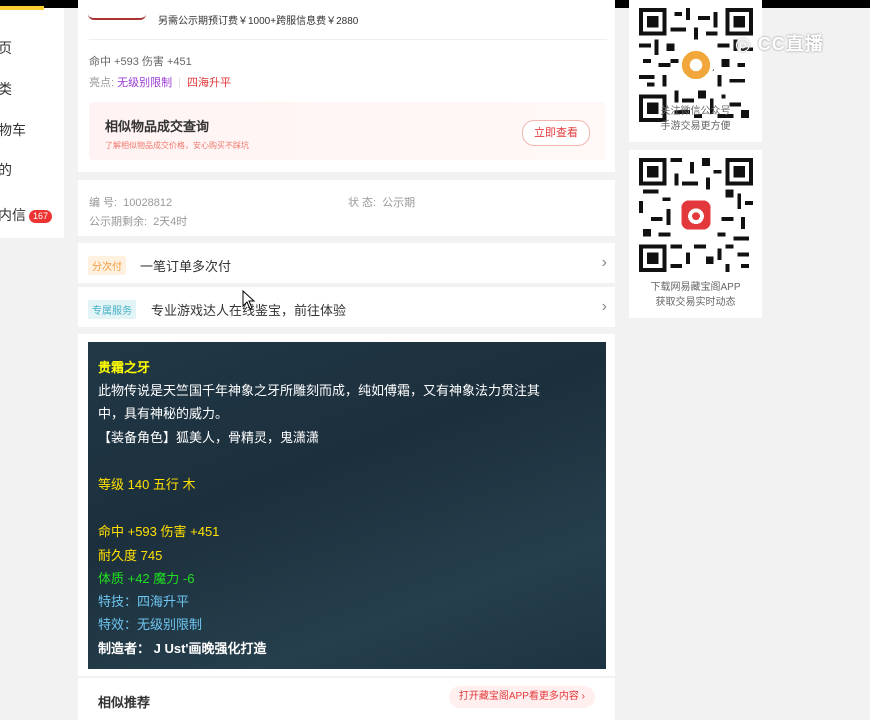  What do you see at coordinates (41, 216) in the screenshot?
I see `message-count-badge: 167` at bounding box center [41, 216].